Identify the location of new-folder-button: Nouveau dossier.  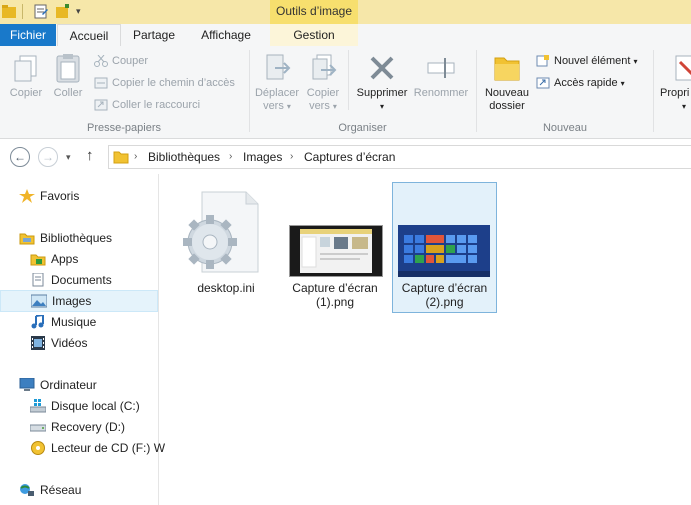
(507, 82).